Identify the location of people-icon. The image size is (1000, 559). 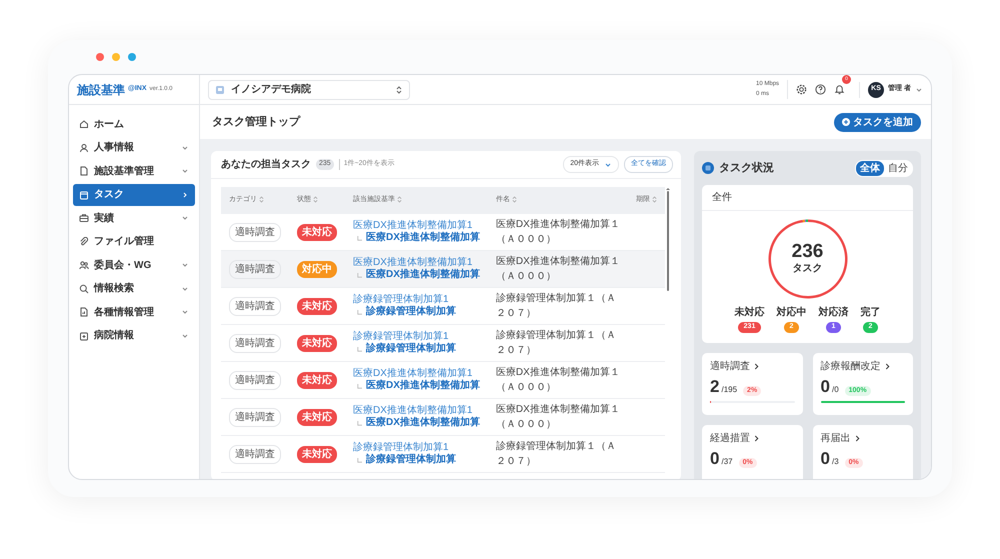
(84, 265).